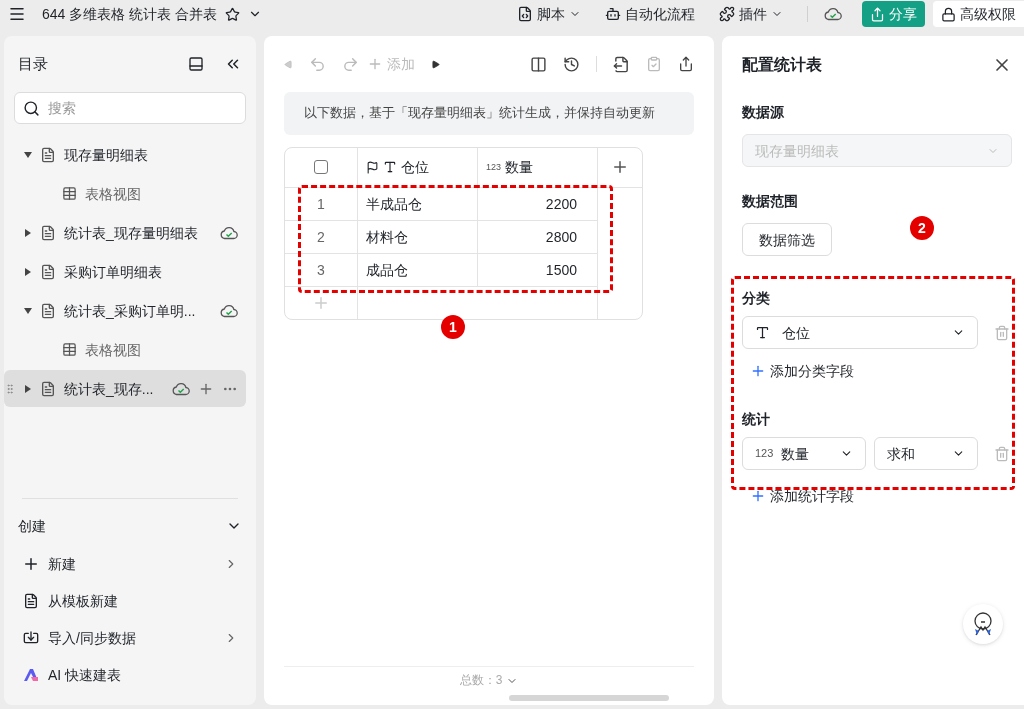 The height and width of the screenshot is (709, 1024). Describe the element at coordinates (481, 681) in the screenshot. I see `record-count: 总数：3` at that location.